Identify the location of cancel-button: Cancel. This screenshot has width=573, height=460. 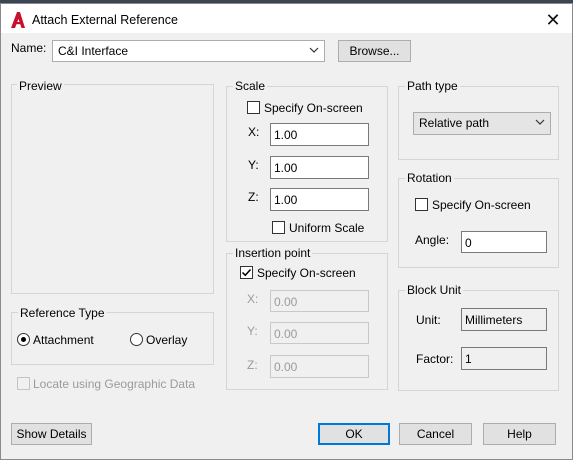
(435, 434).